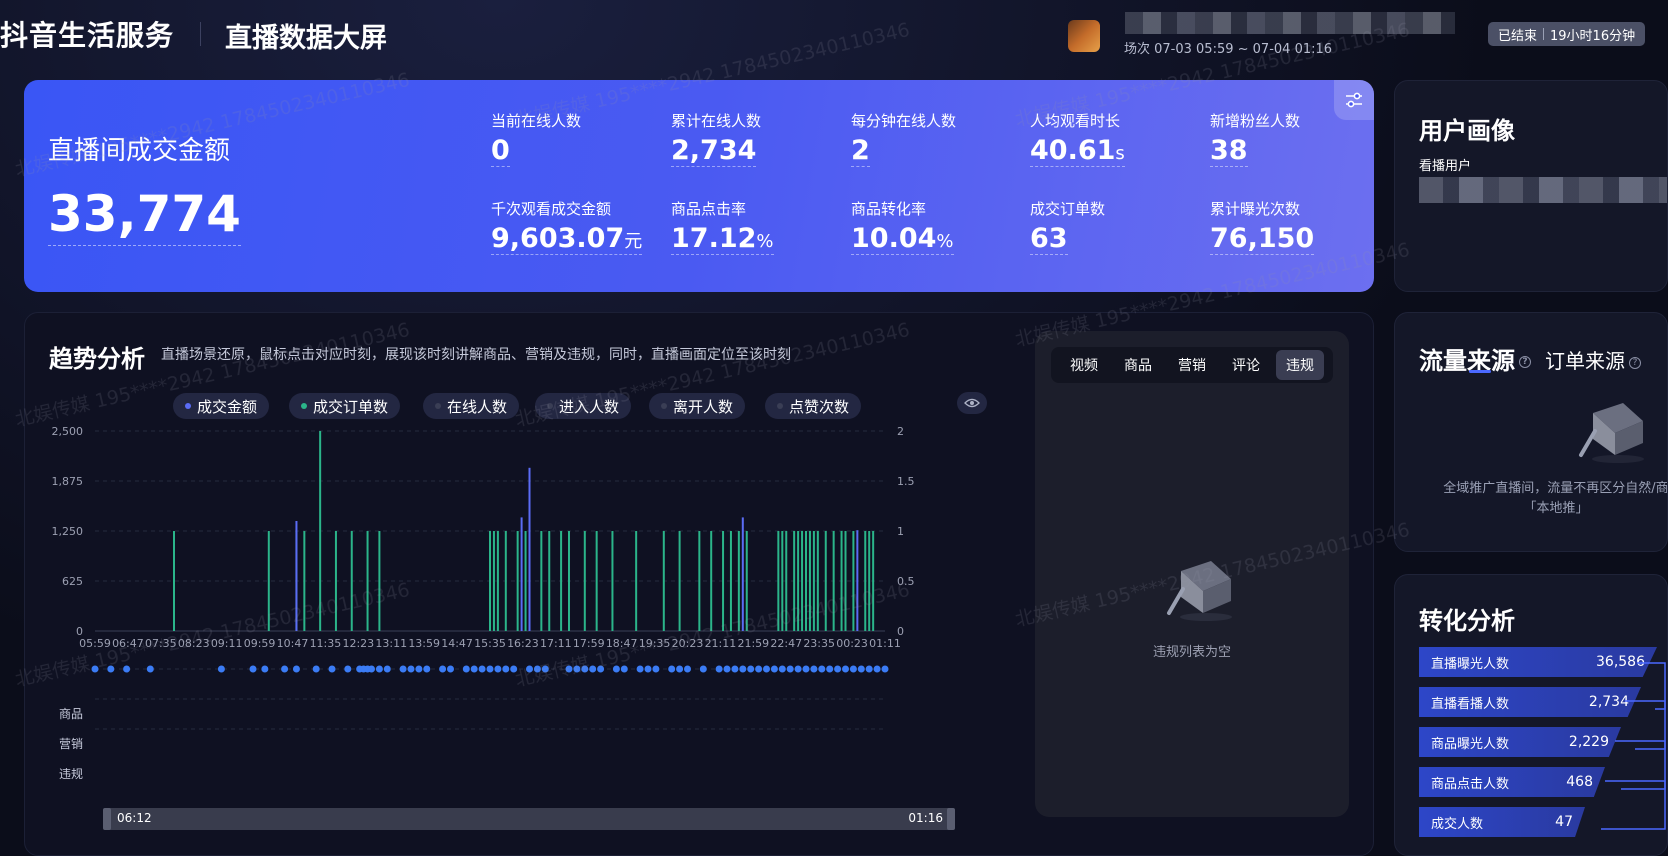  What do you see at coordinates (906, 481) in the screenshot?
I see `y-right-tick-label: 1.5` at bounding box center [906, 481].